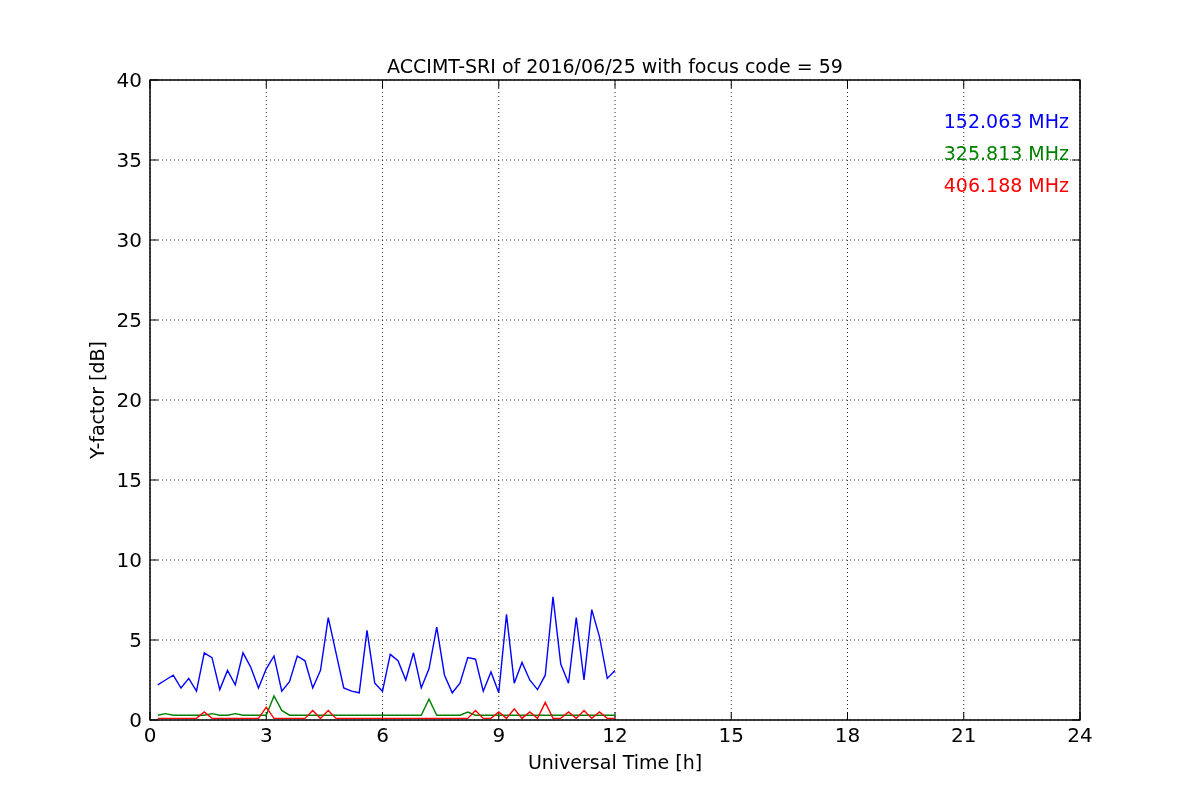  Describe the element at coordinates (964, 735) in the screenshot. I see `tick-label: 21` at that location.